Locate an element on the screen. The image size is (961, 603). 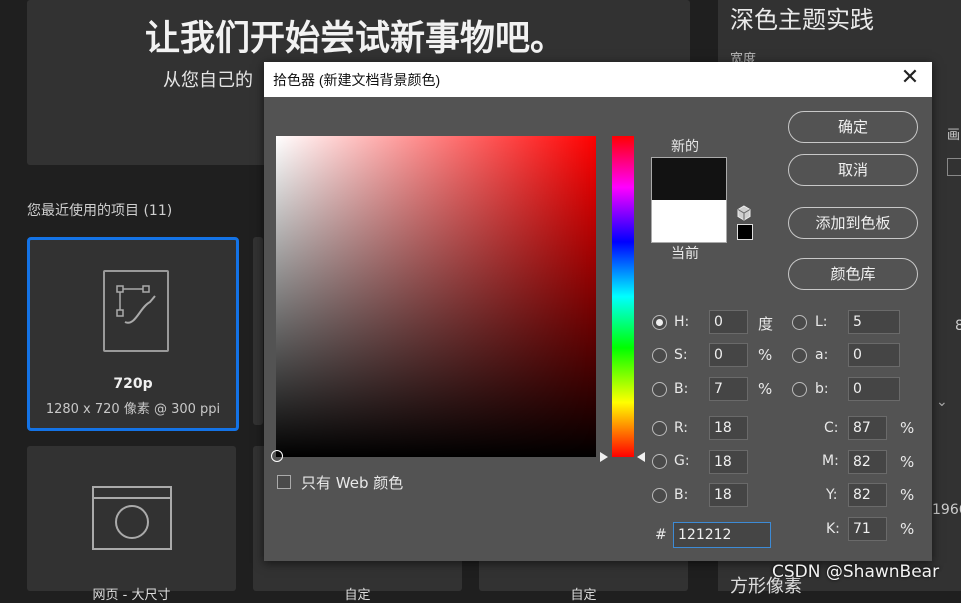
brightness-input: 7 is located at coordinates (728, 389).